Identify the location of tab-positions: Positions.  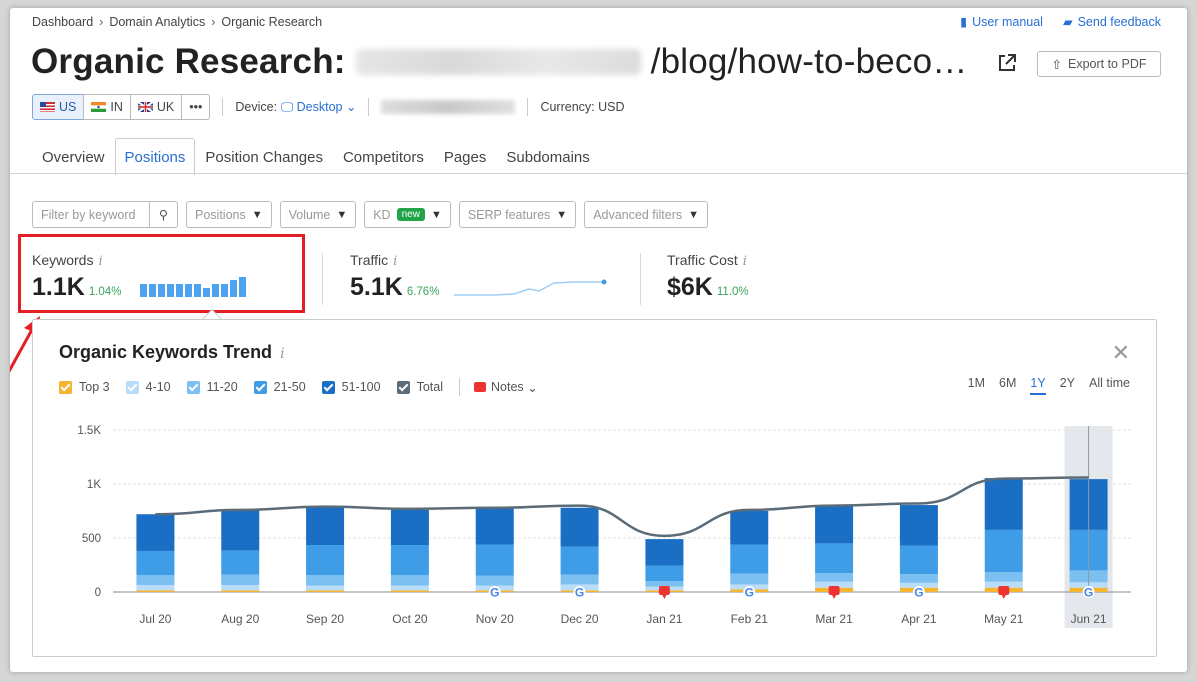
(155, 156).